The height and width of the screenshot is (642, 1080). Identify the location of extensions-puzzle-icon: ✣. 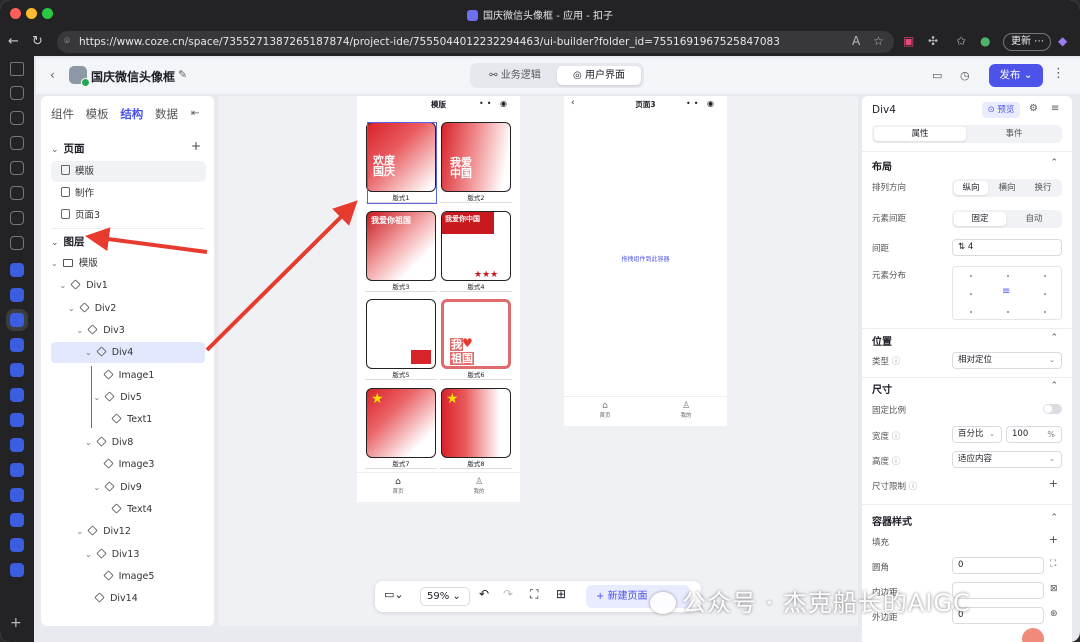
(933, 41).